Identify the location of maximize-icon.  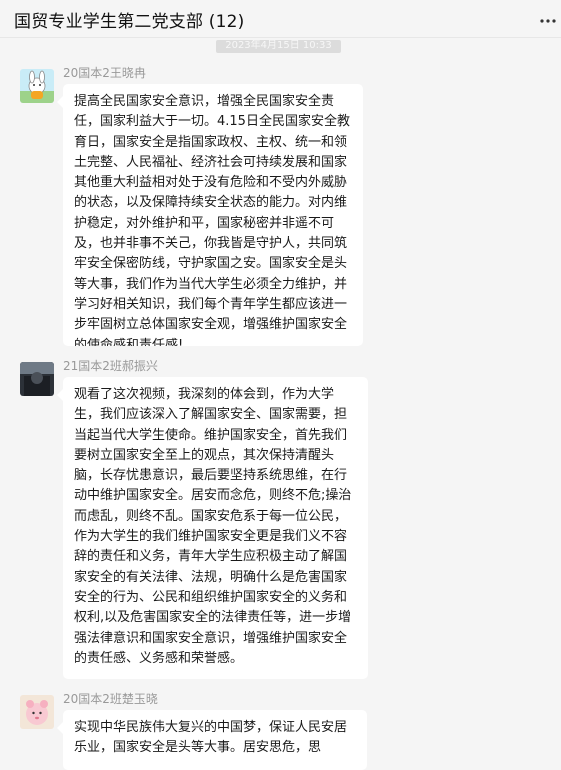
(518, 3).